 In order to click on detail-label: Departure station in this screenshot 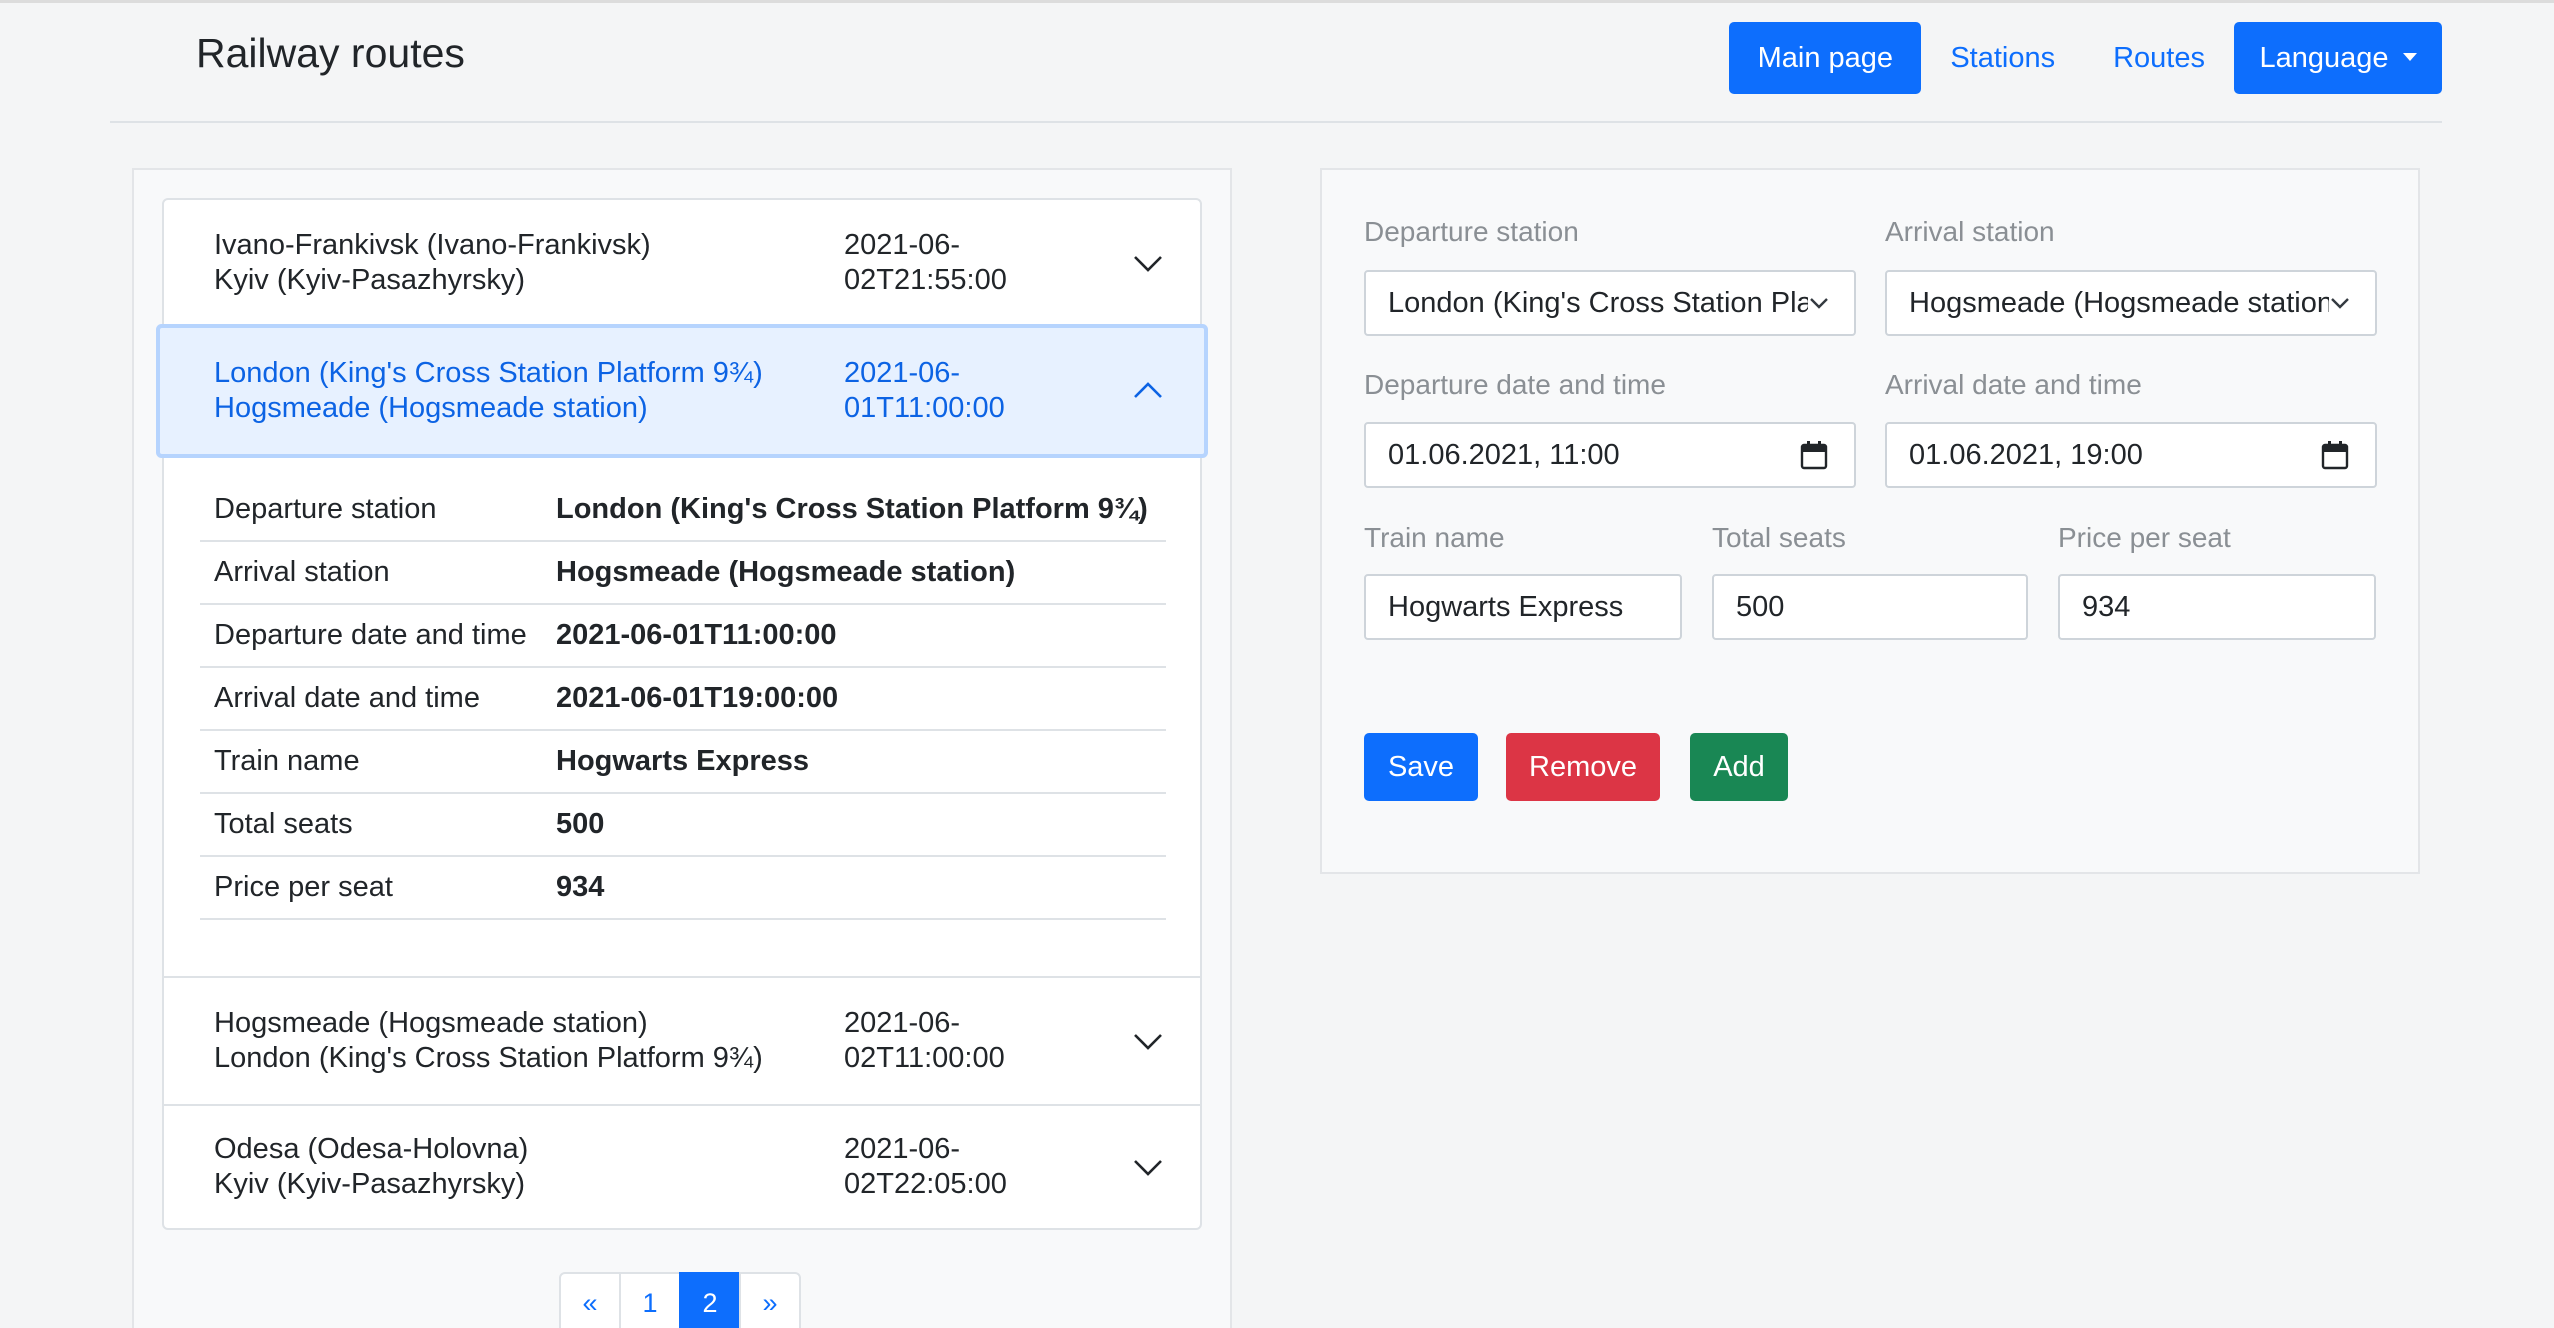, I will do `click(371, 510)`.